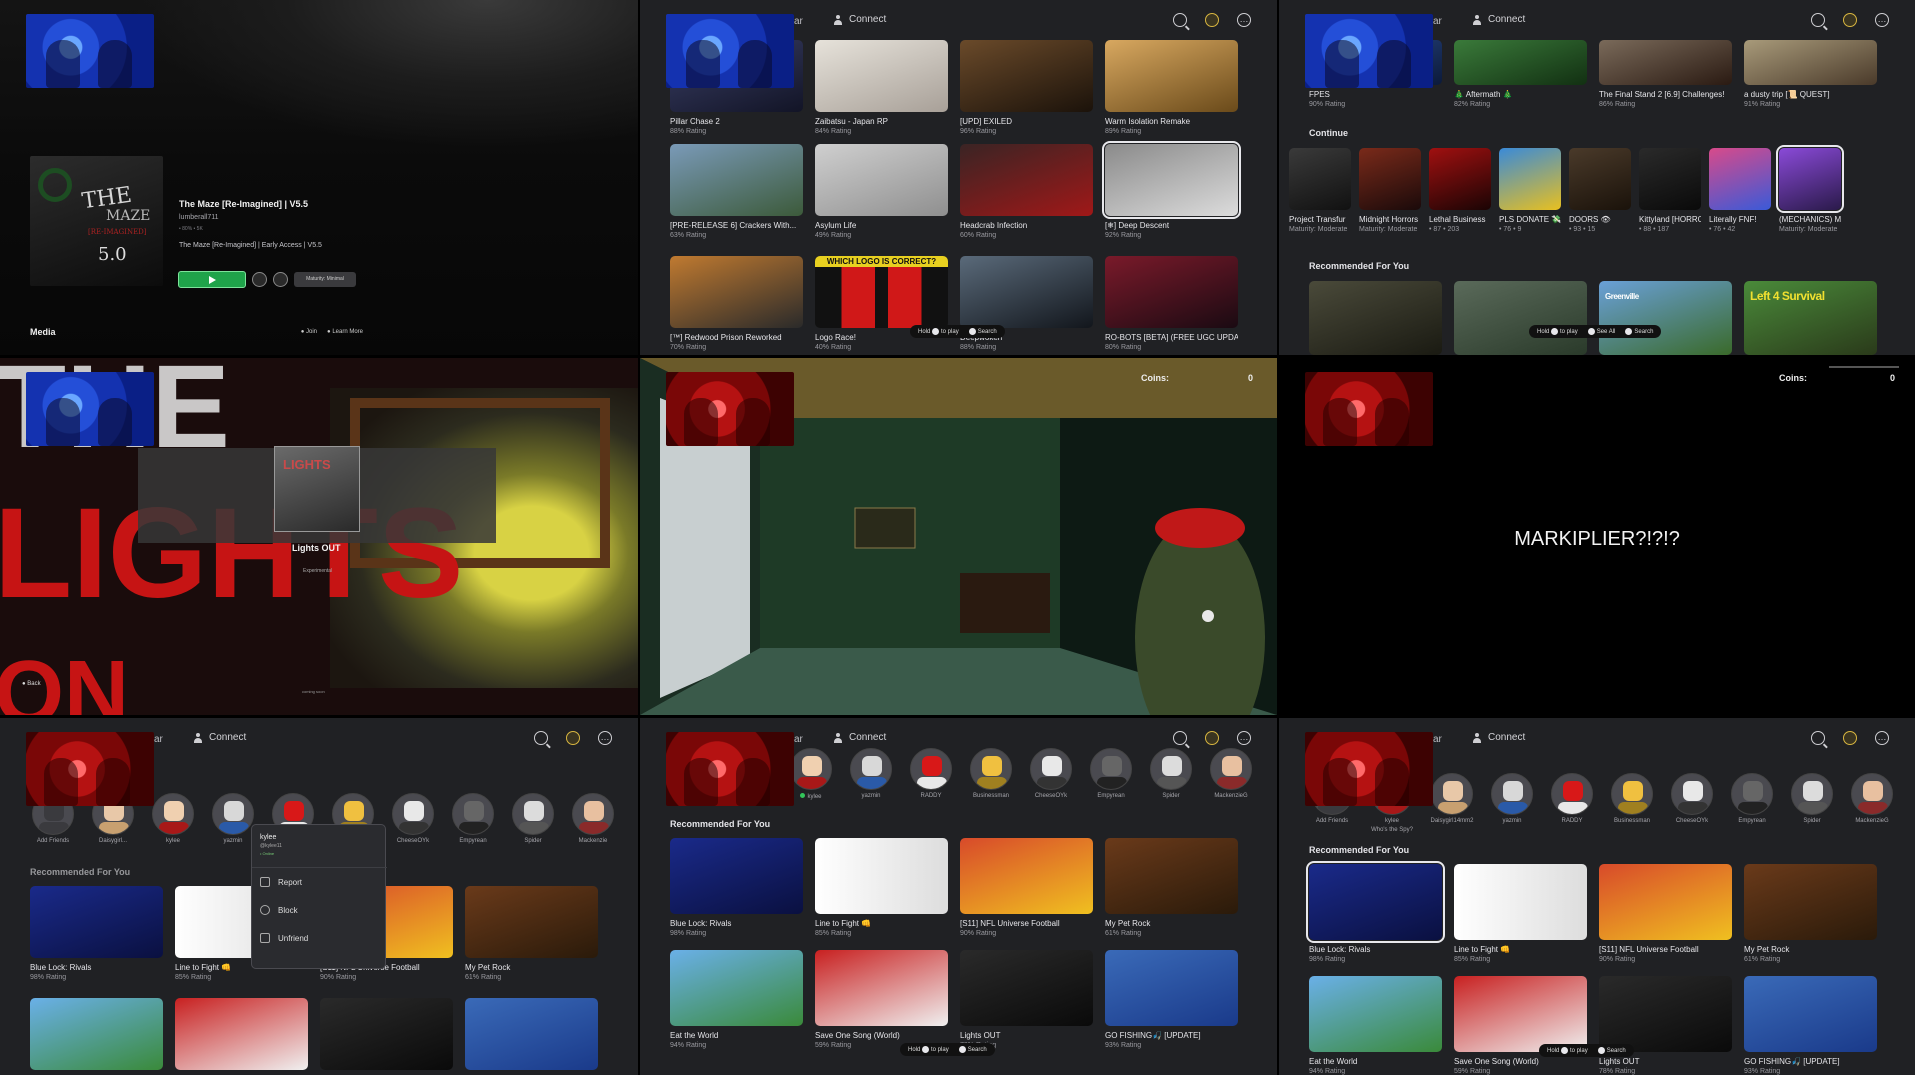 The height and width of the screenshot is (1075, 1915). What do you see at coordinates (881, 191) in the screenshot?
I see `game-tile: Asylum Life 49% Rating` at bounding box center [881, 191].